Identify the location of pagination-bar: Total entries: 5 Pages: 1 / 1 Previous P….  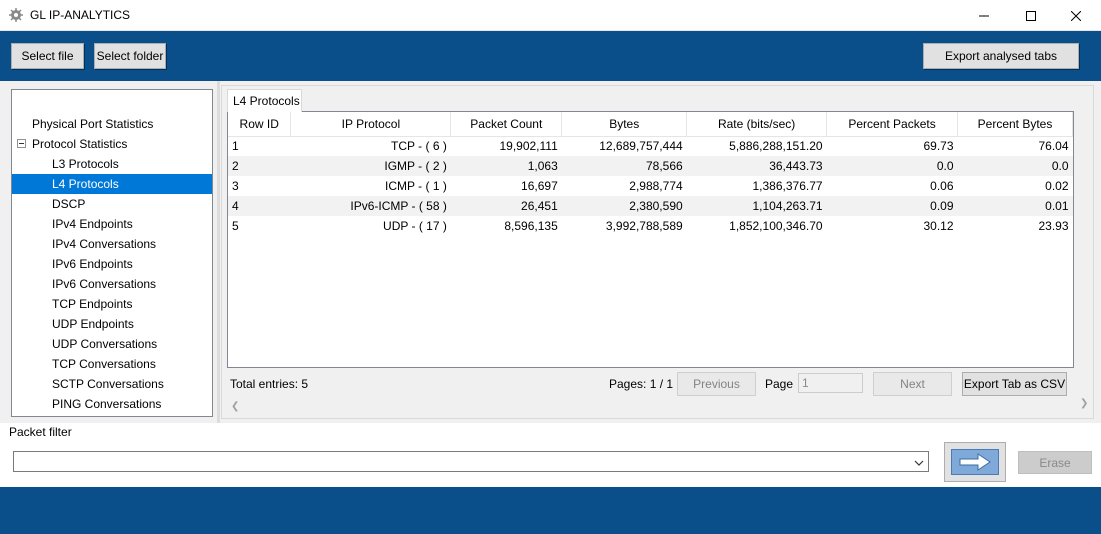
(650, 384).